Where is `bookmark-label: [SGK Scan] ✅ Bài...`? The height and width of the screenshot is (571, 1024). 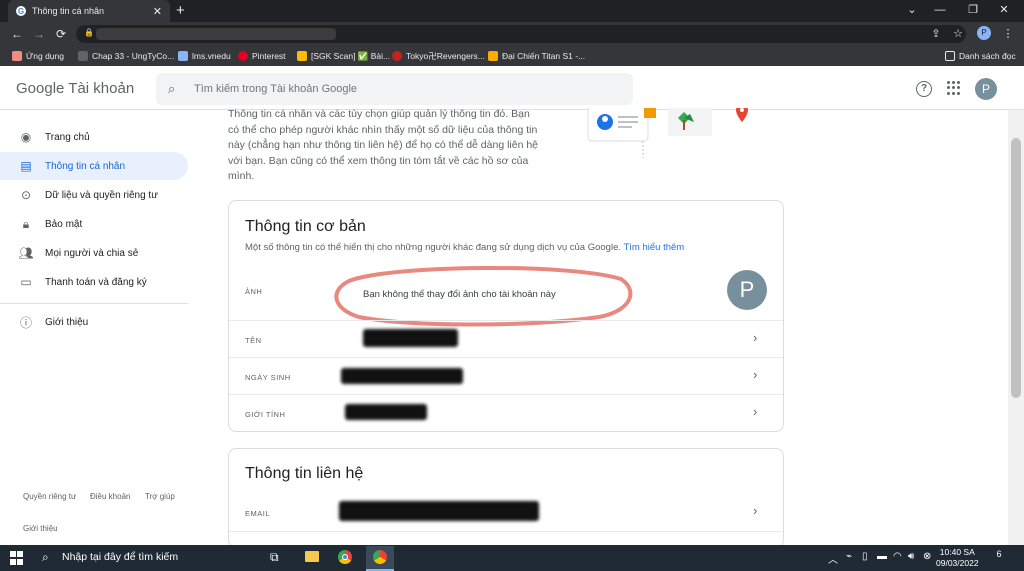 bookmark-label: [SGK Scan] ✅ Bài... is located at coordinates (351, 55).